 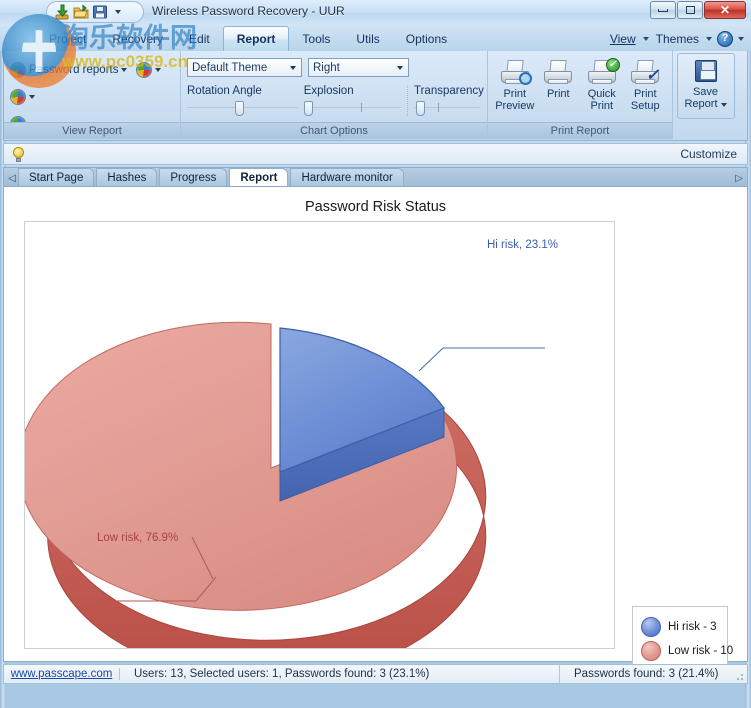 I want to click on theme-combo: Default Theme, so click(x=244, y=67).